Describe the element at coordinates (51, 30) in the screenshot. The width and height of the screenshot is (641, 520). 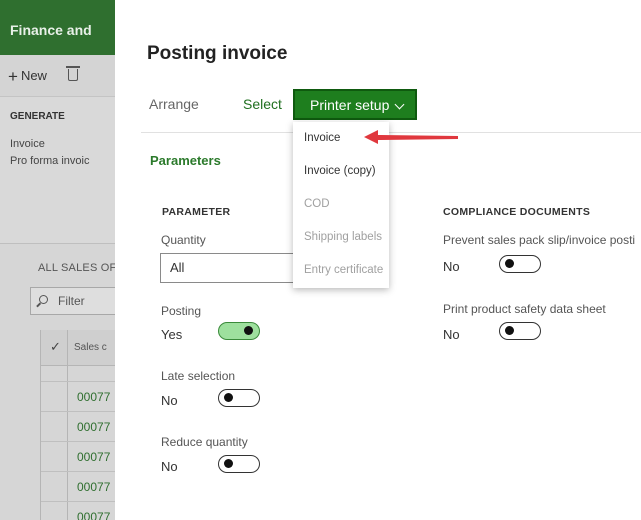
I see `app-title: Finance and` at that location.